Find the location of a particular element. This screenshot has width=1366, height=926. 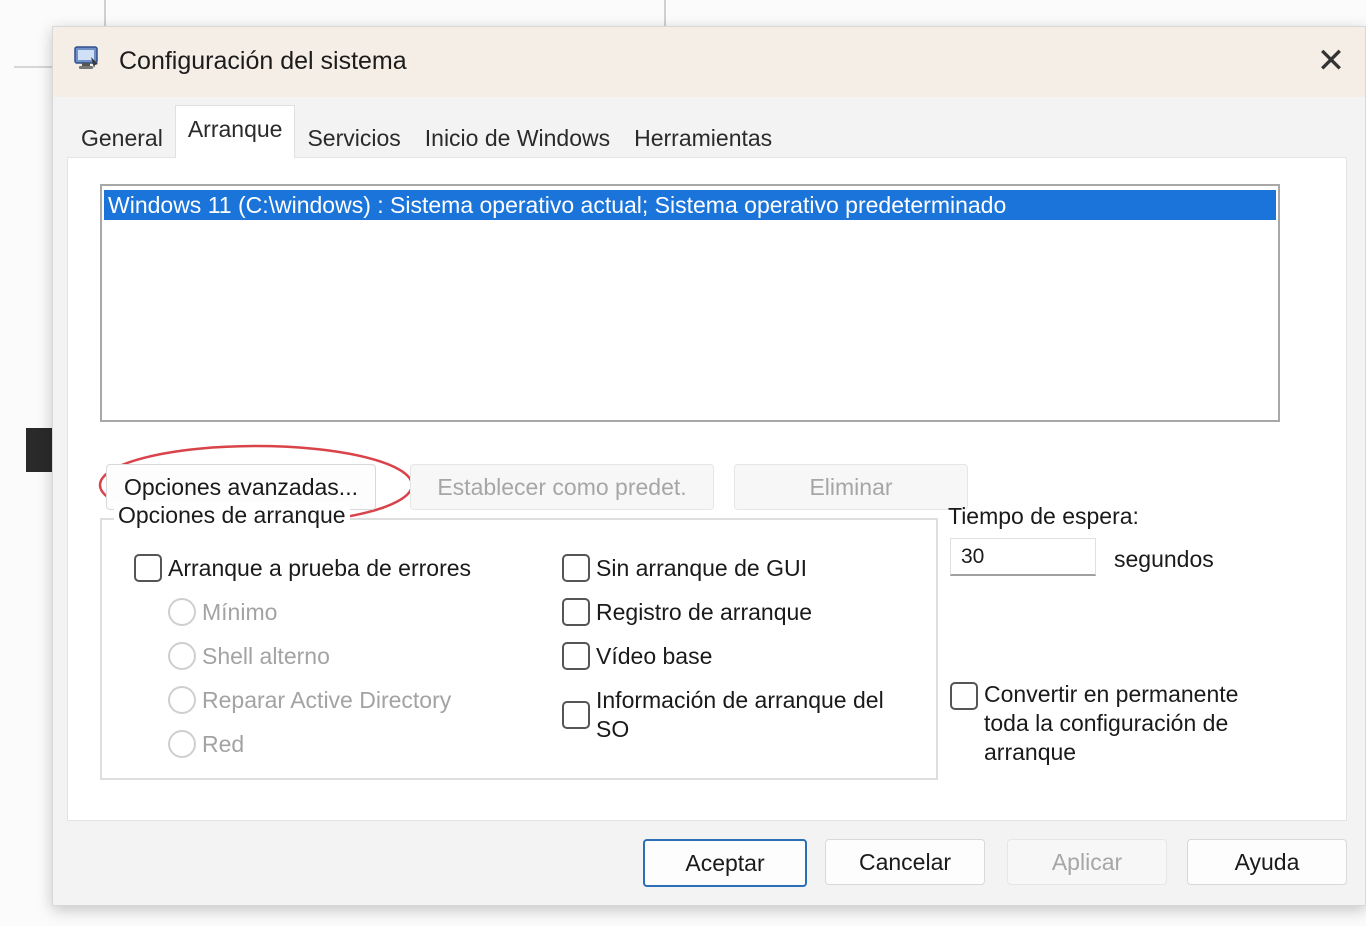

help-button: Ayuda is located at coordinates (1267, 862).